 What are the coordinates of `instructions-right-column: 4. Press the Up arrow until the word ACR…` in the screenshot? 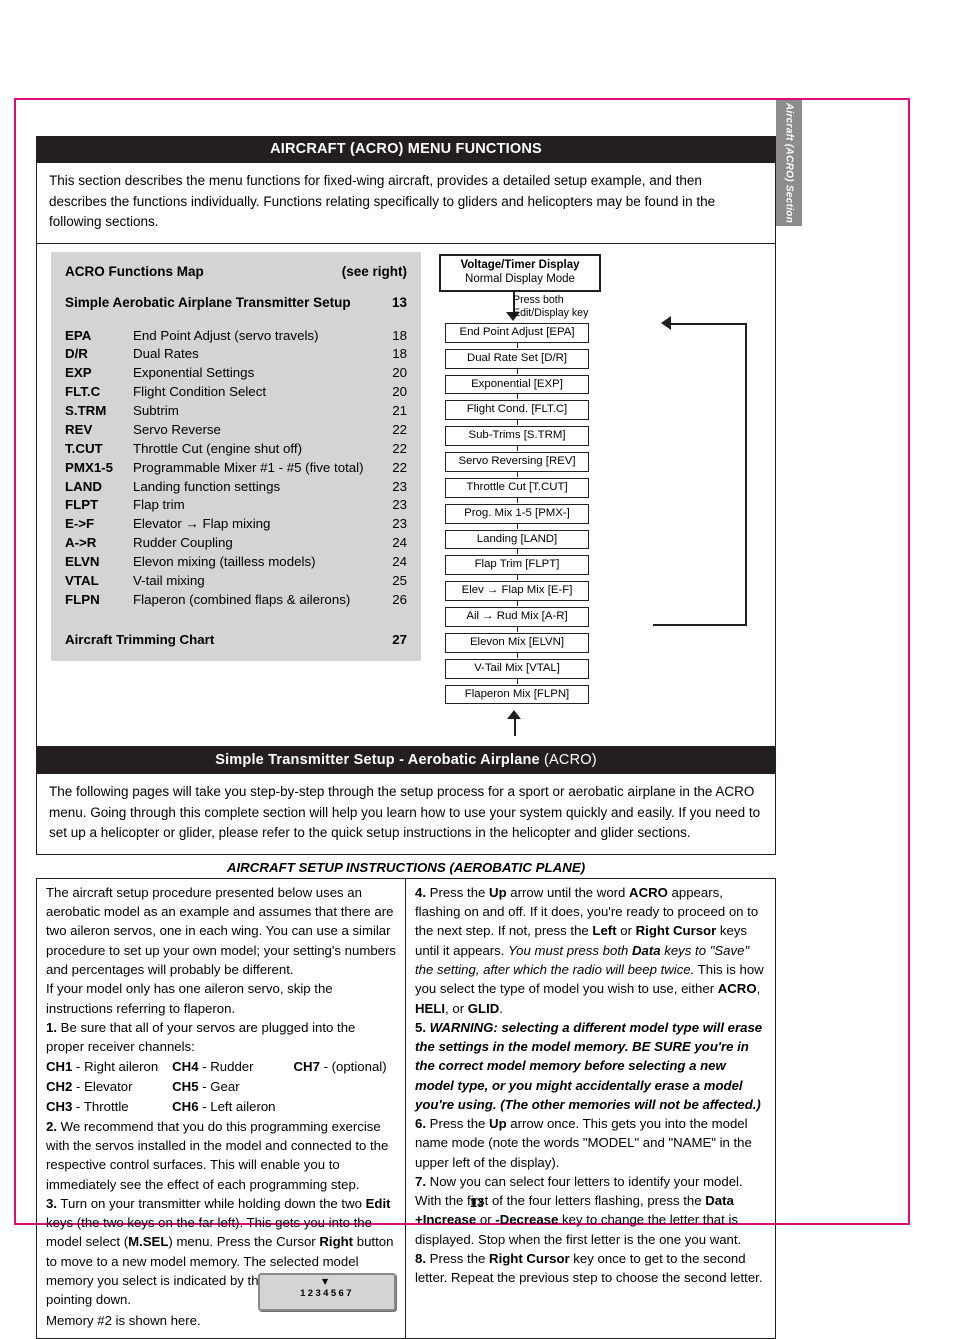 It's located at (590, 1108).